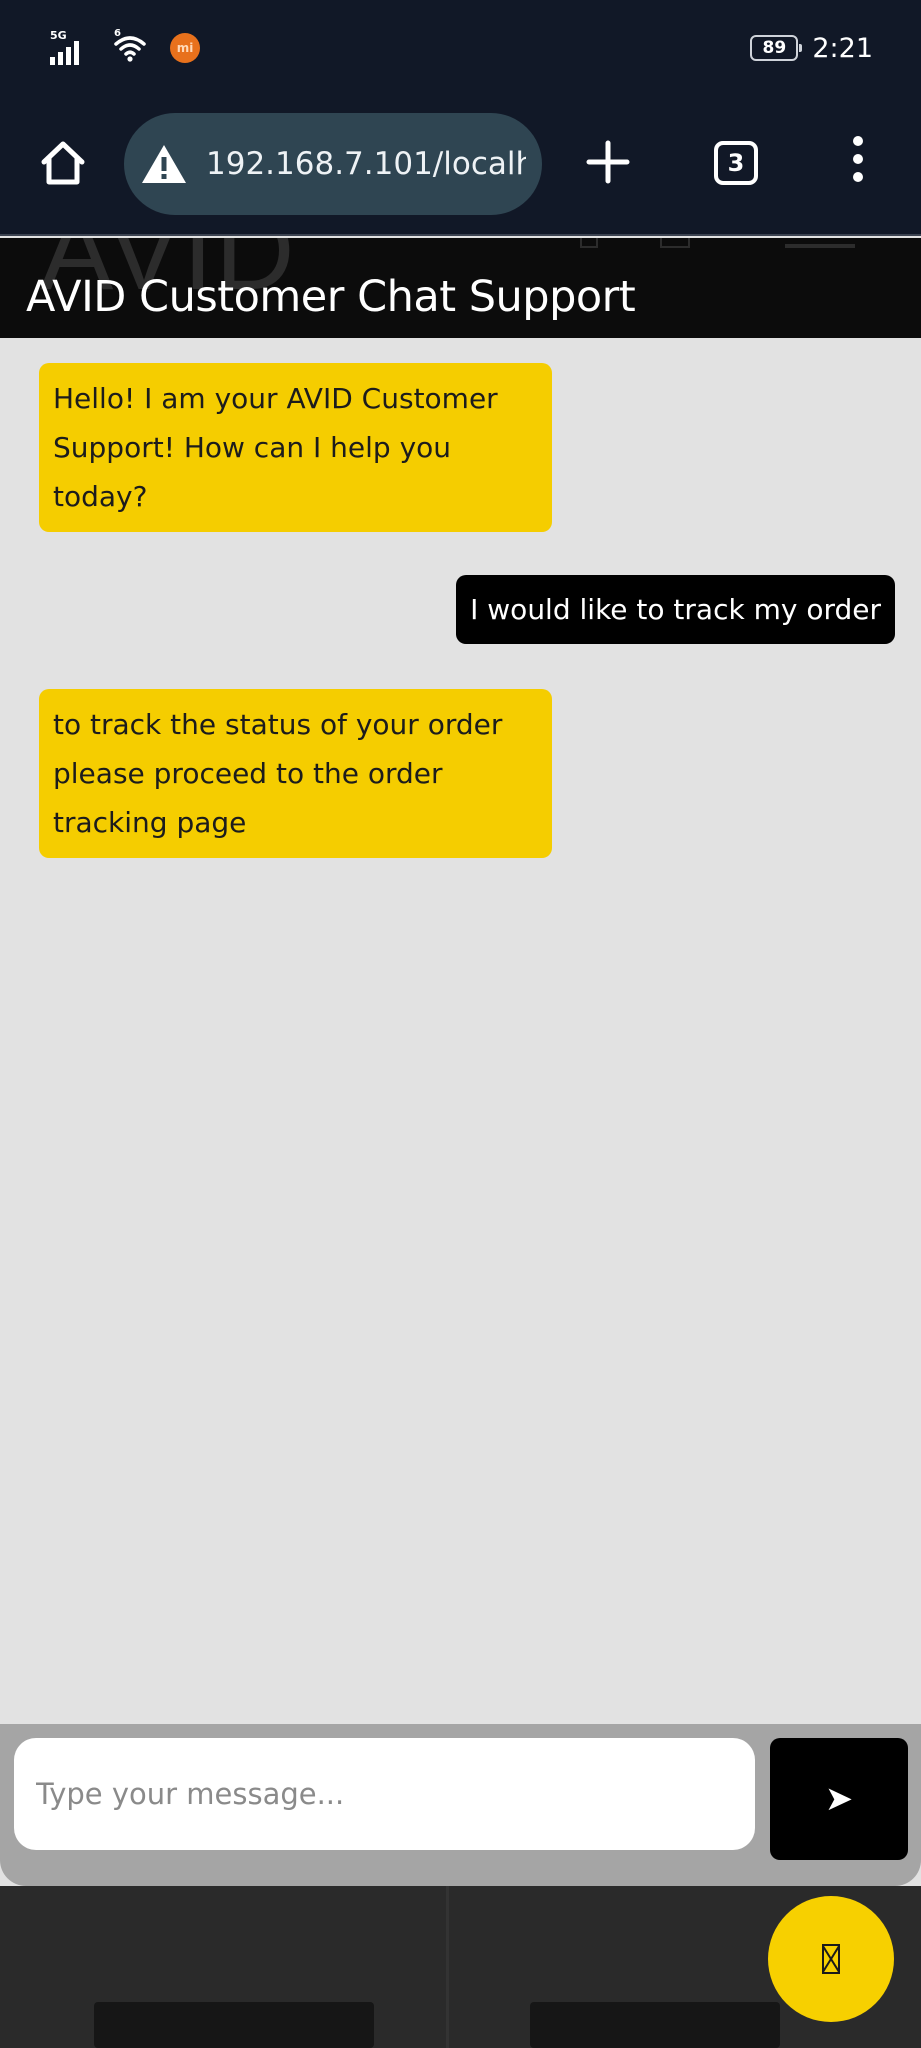  I want to click on send-button: ➤, so click(839, 1799).